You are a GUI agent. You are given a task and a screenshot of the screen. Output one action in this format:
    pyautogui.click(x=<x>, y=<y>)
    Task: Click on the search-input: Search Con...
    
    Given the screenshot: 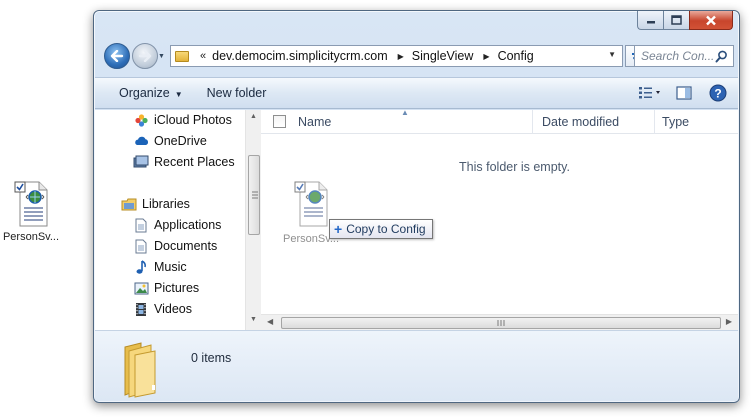 What is the action you would take?
    pyautogui.click(x=684, y=56)
    